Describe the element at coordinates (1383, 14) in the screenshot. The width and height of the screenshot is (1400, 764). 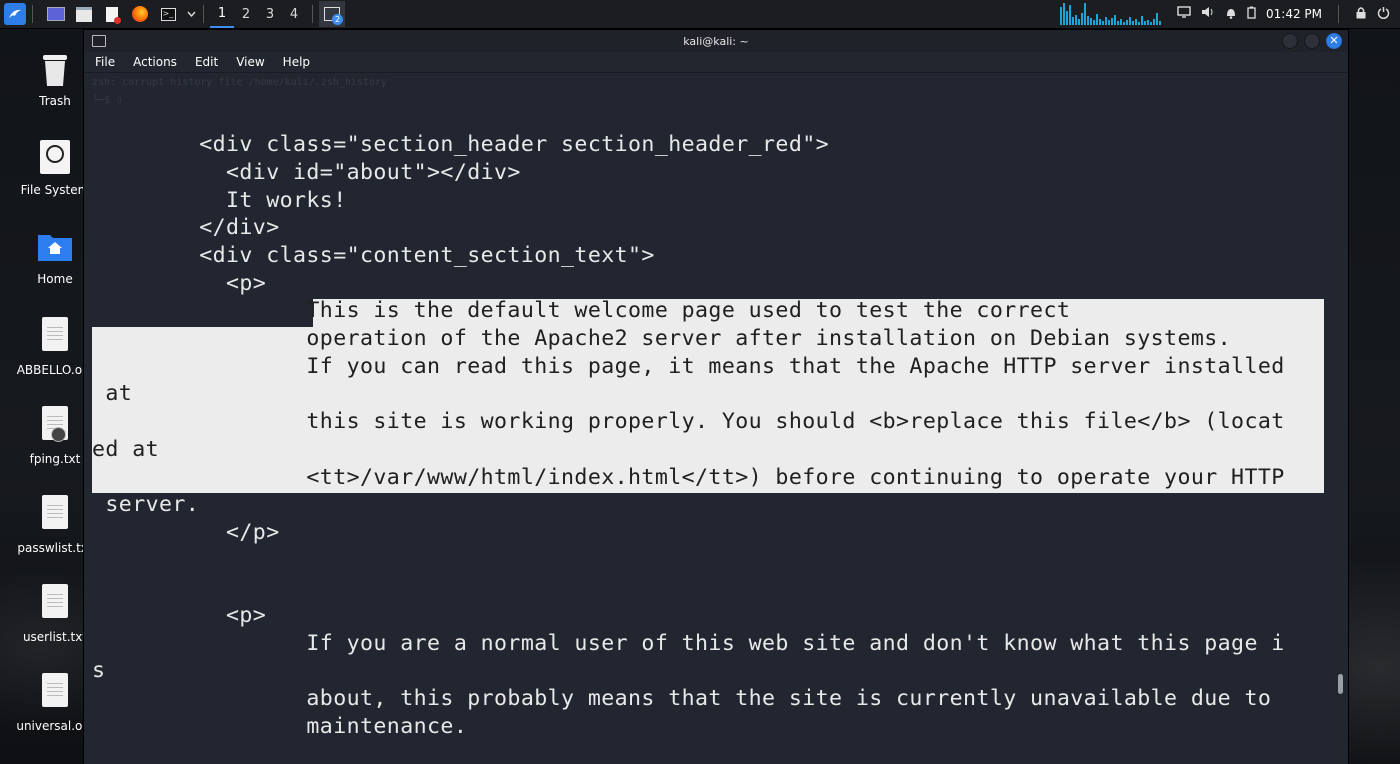
I see `power-icon` at that location.